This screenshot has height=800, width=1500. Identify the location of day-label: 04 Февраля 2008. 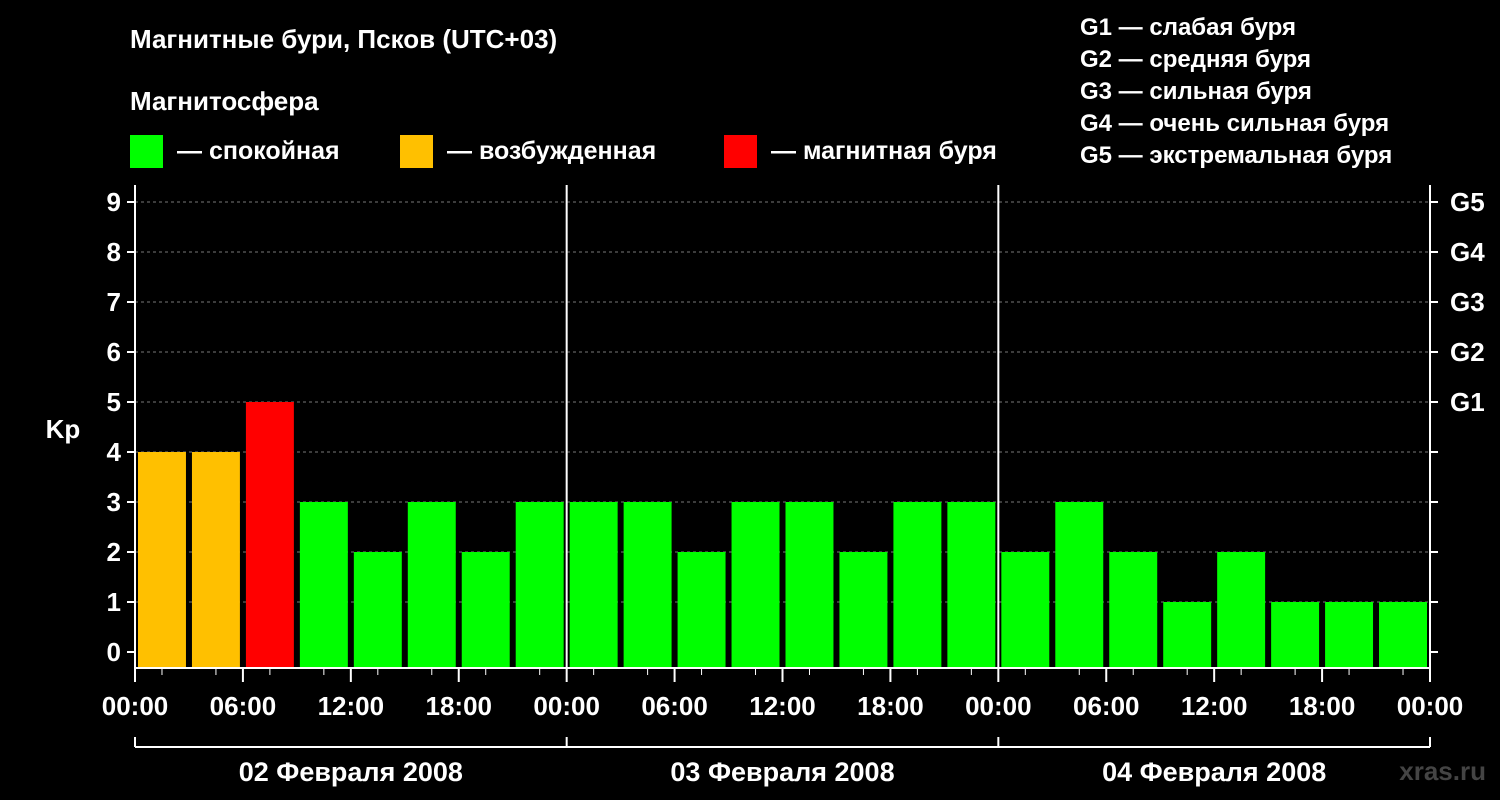
(1214, 772).